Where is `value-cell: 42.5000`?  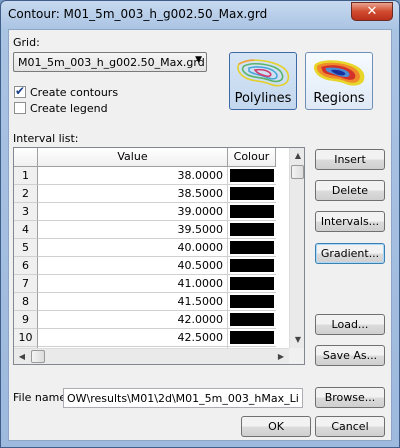
value-cell: 42.5000 is located at coordinates (133, 338).